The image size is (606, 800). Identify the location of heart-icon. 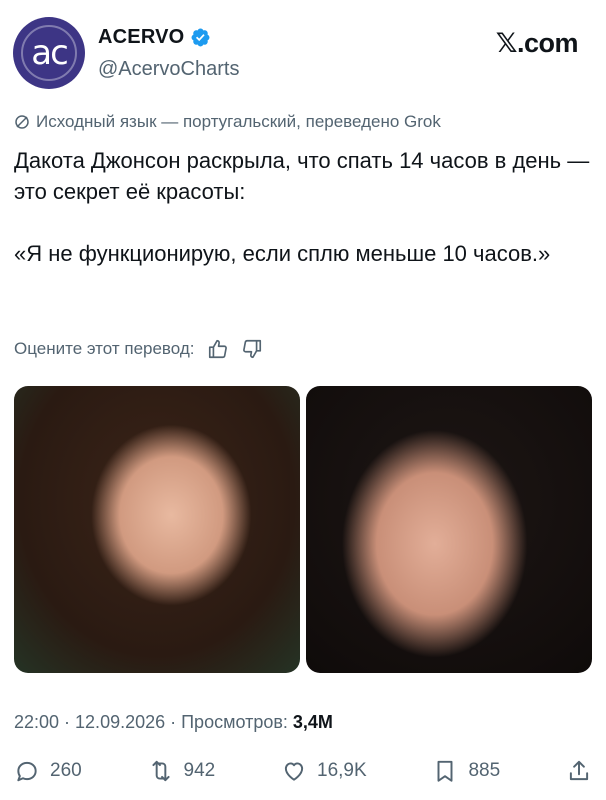
(294, 771).